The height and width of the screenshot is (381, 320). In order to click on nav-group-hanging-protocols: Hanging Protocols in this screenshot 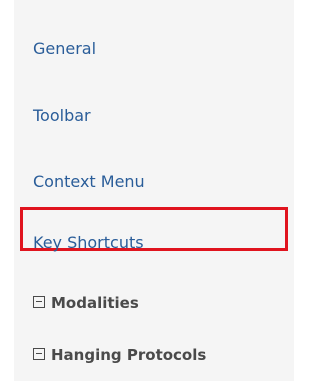, I will do `click(119, 355)`.